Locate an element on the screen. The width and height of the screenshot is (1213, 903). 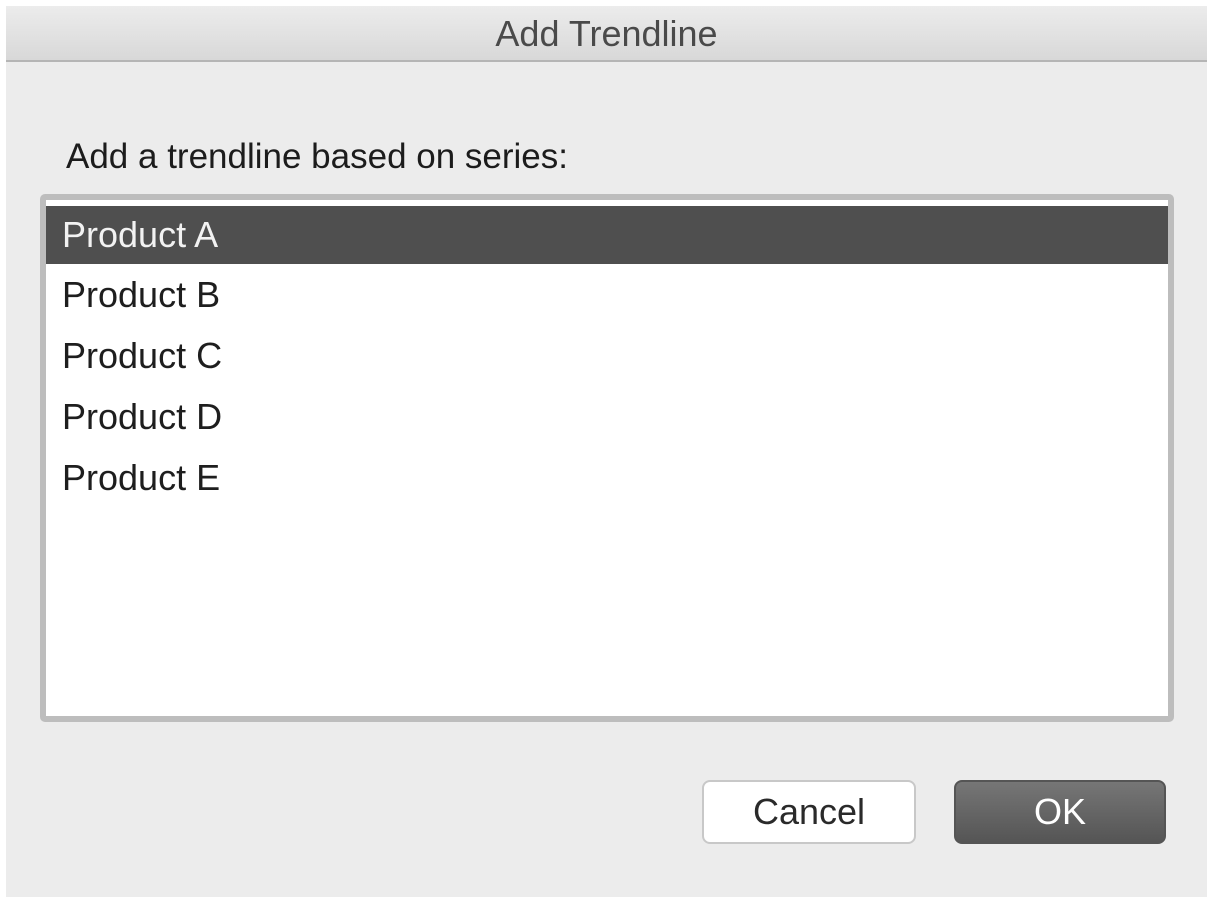
series-item-product-d: Product D is located at coordinates (607, 416).